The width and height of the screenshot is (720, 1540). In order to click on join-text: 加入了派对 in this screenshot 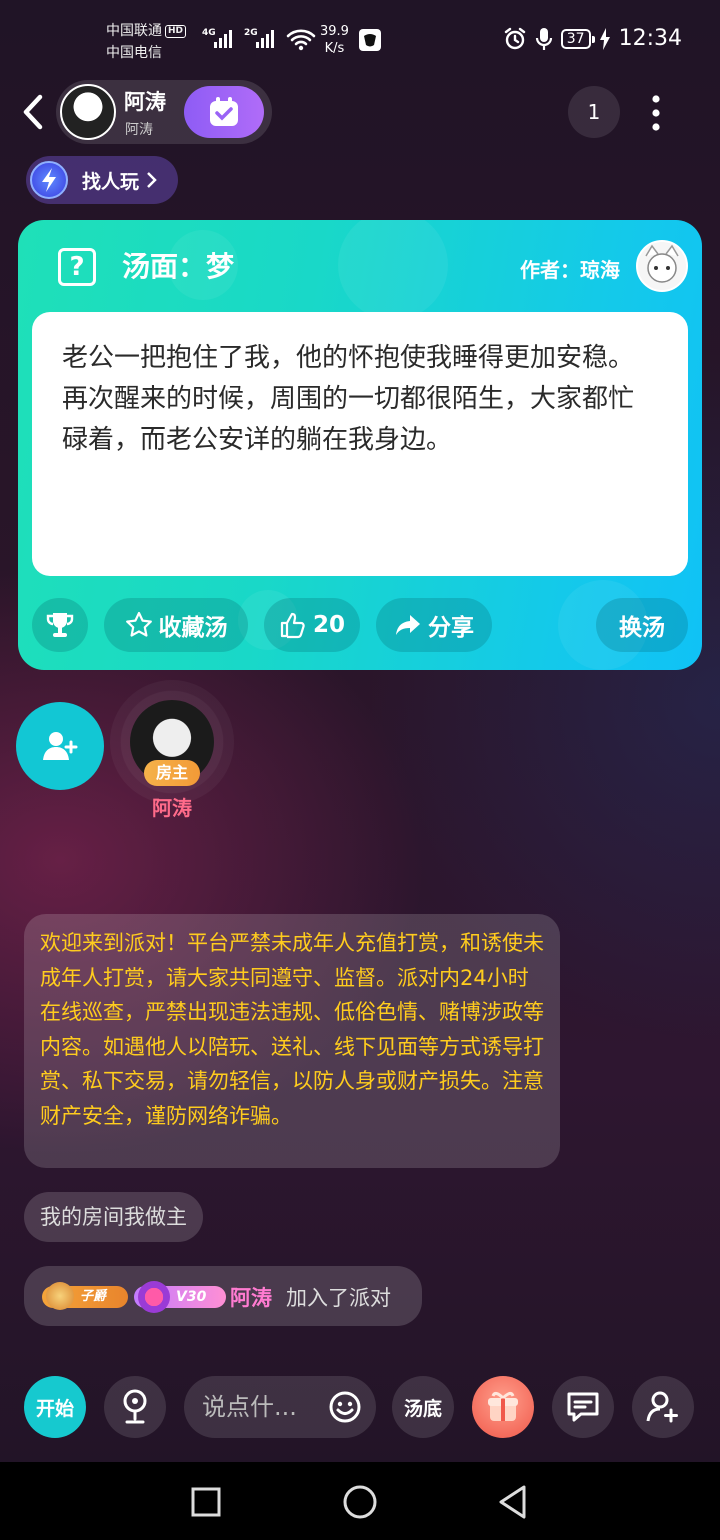, I will do `click(338, 1298)`.